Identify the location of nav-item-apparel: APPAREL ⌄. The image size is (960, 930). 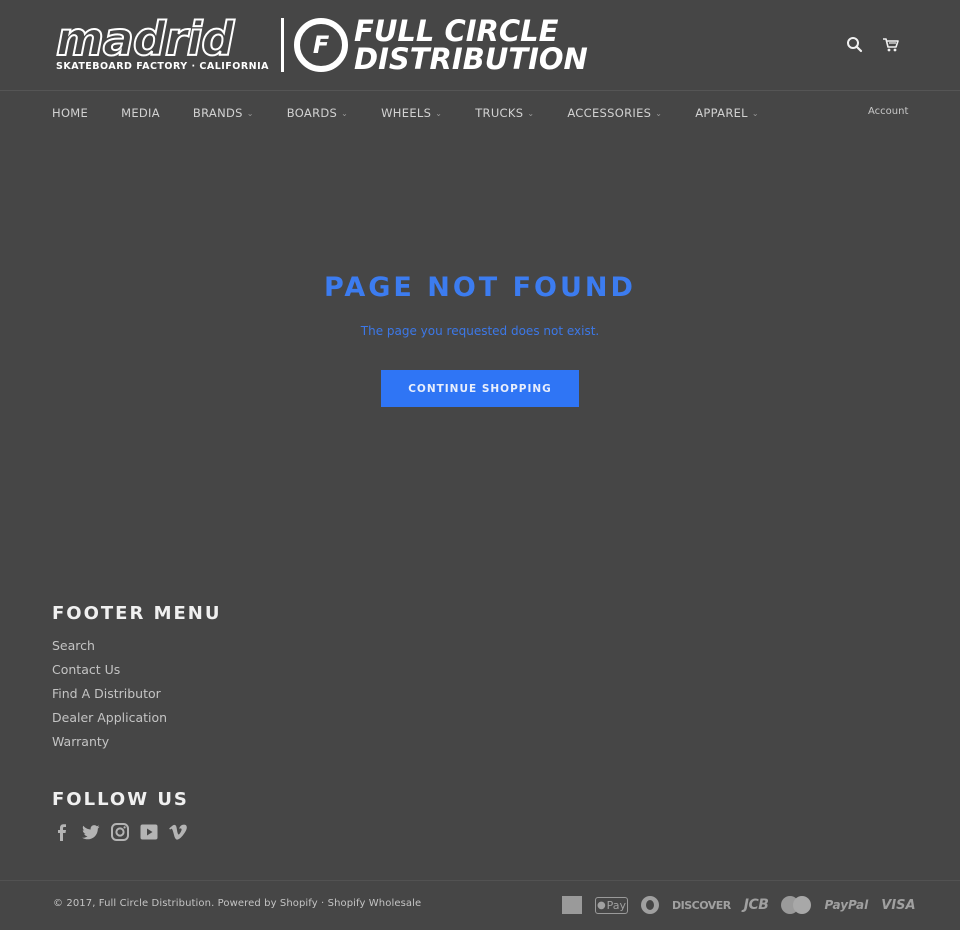
(727, 113).